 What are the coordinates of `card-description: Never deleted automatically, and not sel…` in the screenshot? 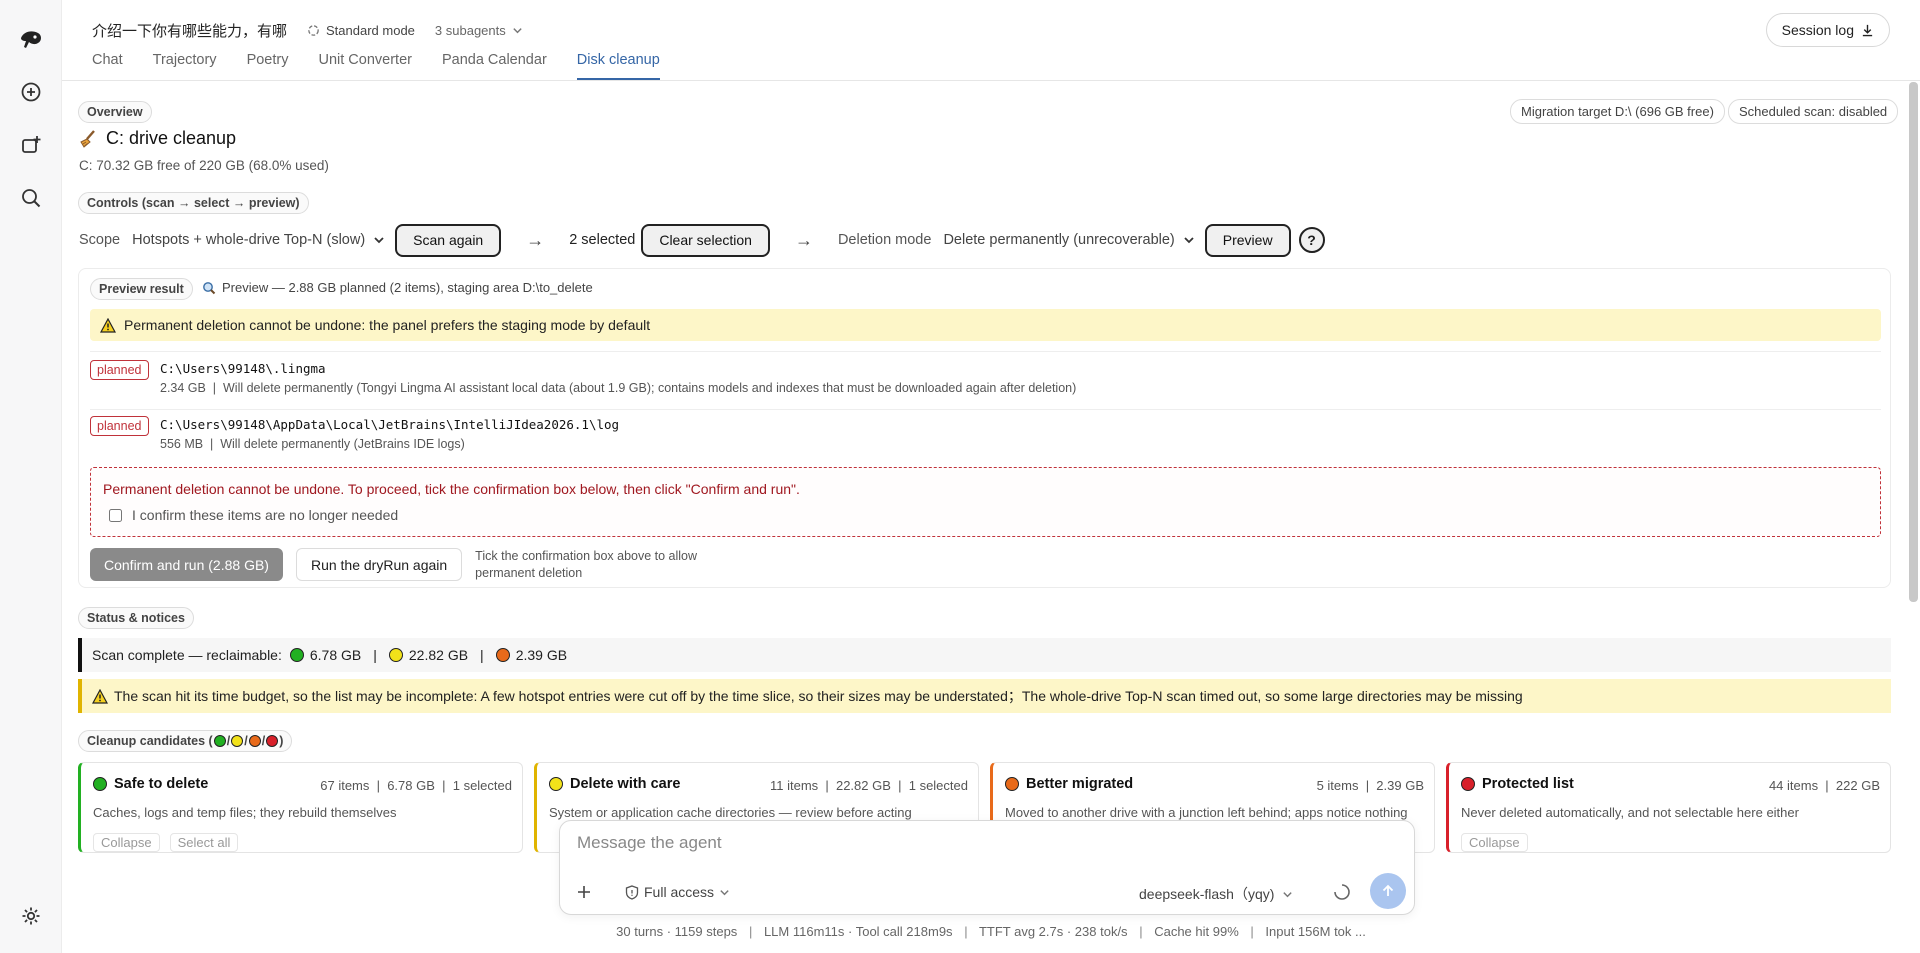 It's located at (1630, 812).